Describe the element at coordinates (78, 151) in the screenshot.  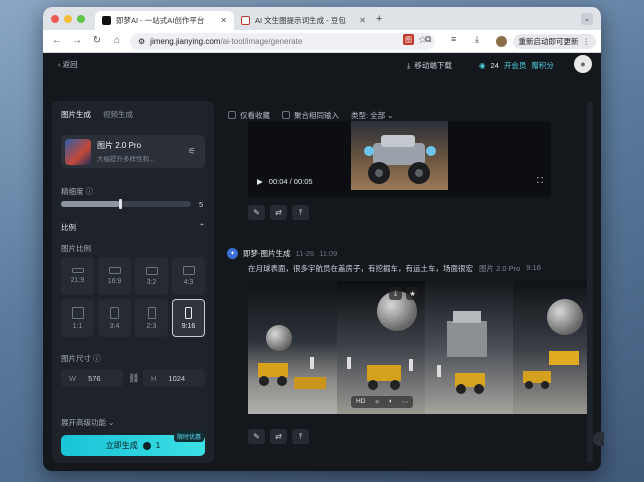
I see `model-thumbnail` at that location.